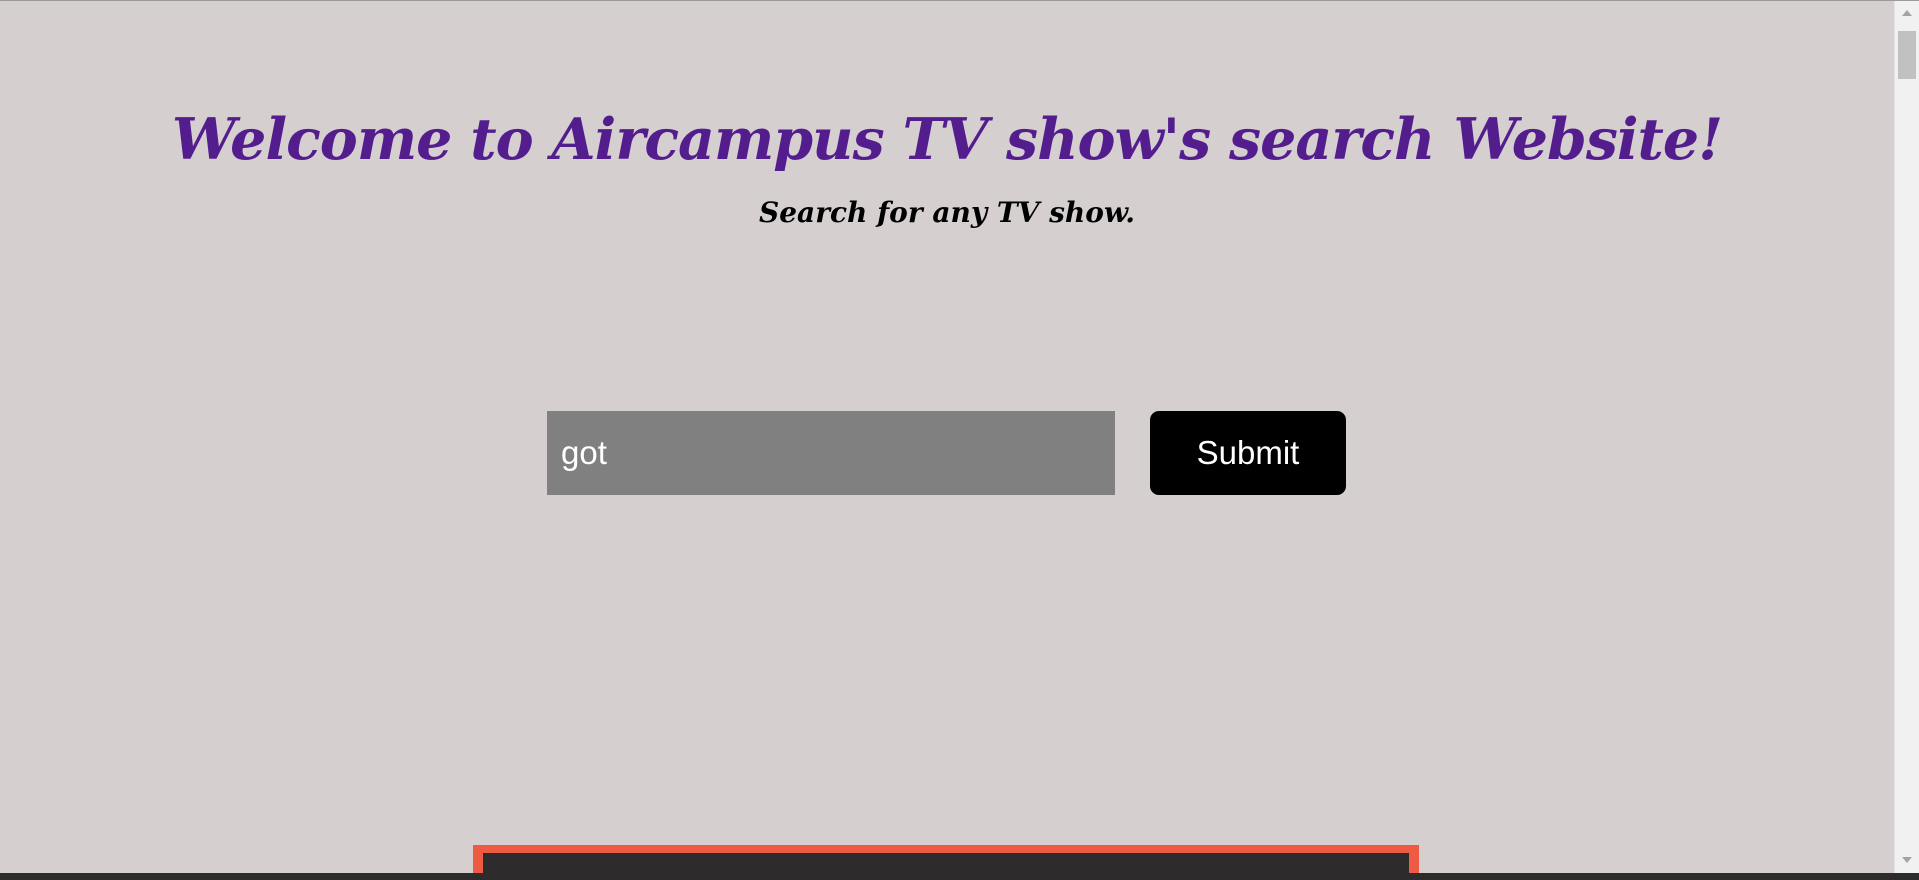 The height and width of the screenshot is (880, 1919). I want to click on submit-button: Submit, so click(1248, 453).